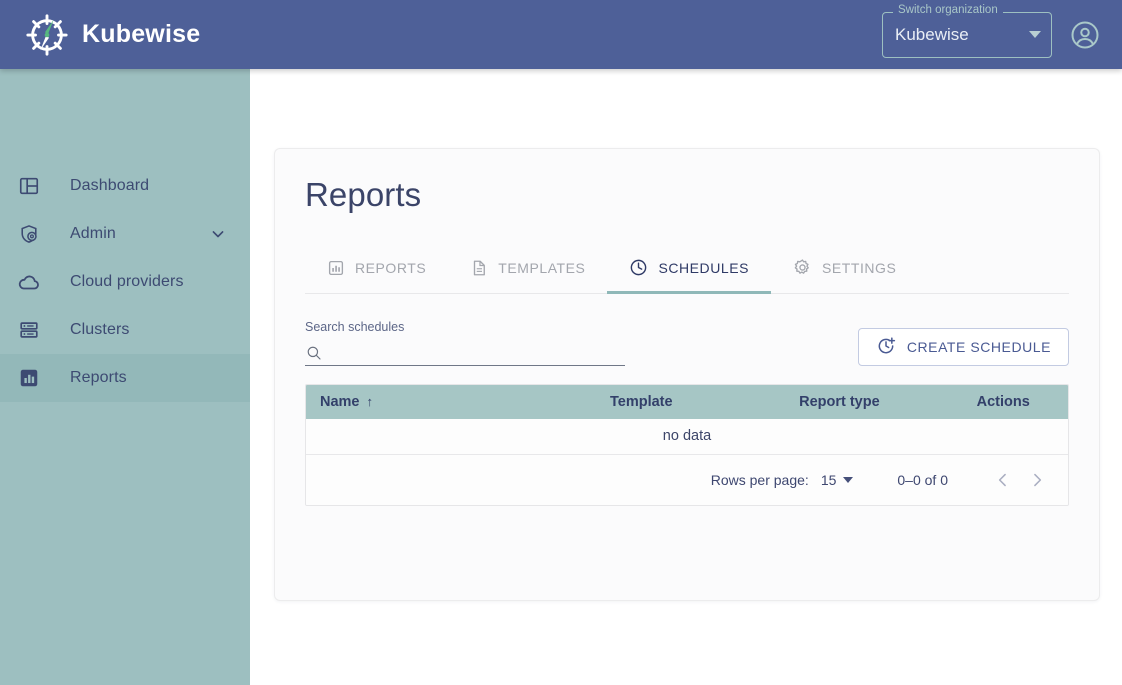  What do you see at coordinates (479, 268) in the screenshot?
I see `document-icon` at bounding box center [479, 268].